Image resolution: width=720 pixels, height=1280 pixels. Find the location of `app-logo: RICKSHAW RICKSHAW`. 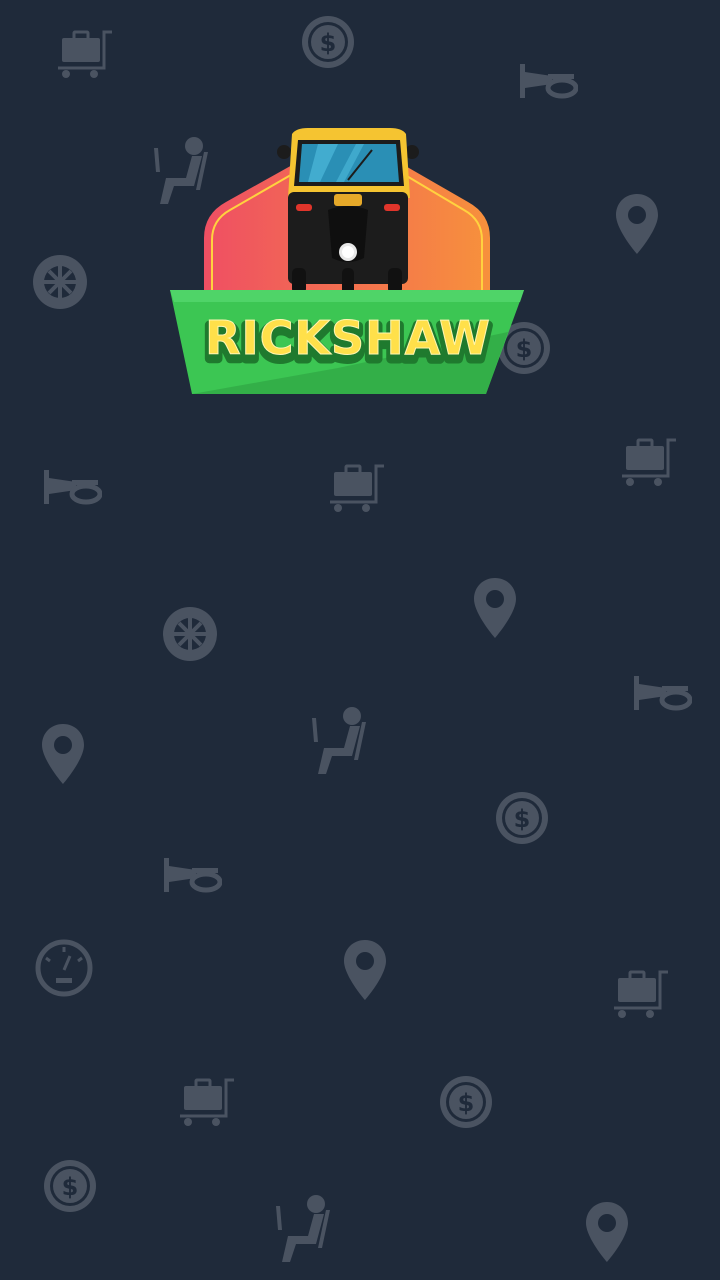

app-logo: RICKSHAW RICKSHAW is located at coordinates (348, 263).